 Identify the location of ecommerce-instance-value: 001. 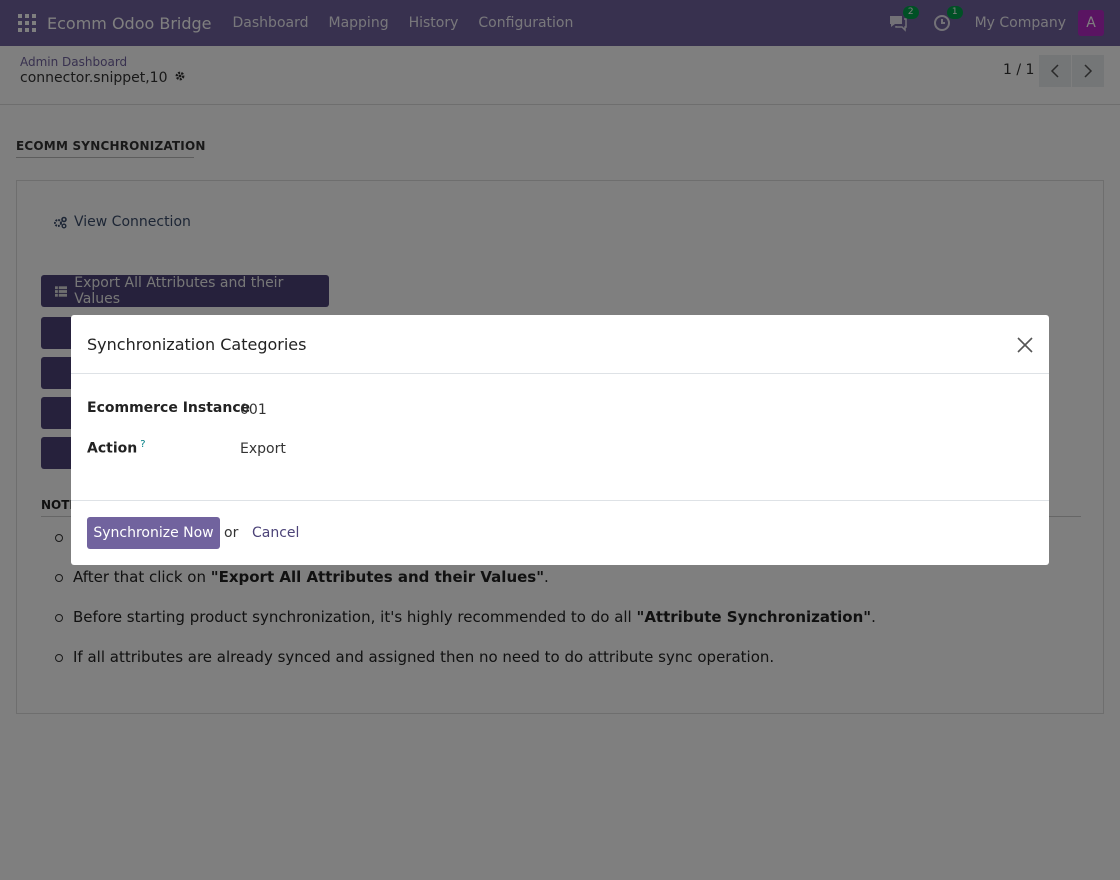
(253, 410).